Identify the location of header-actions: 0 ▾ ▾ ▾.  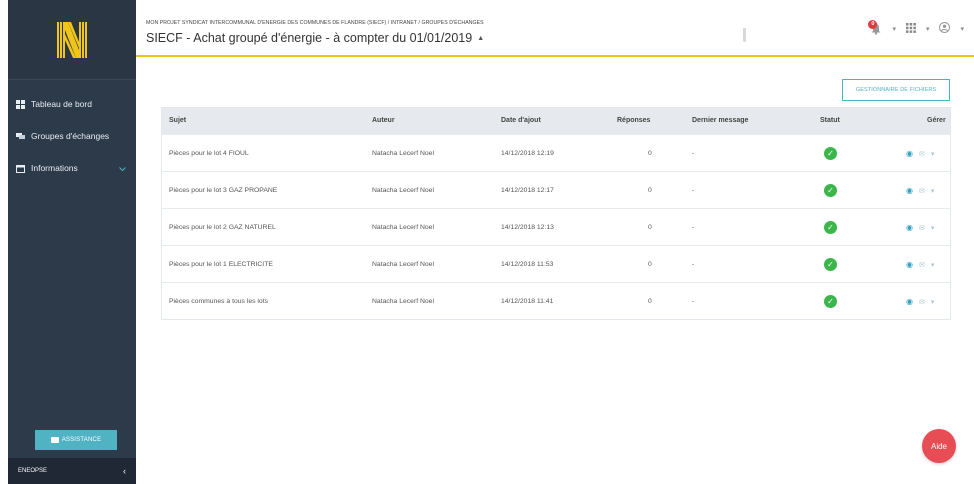
(916, 27).